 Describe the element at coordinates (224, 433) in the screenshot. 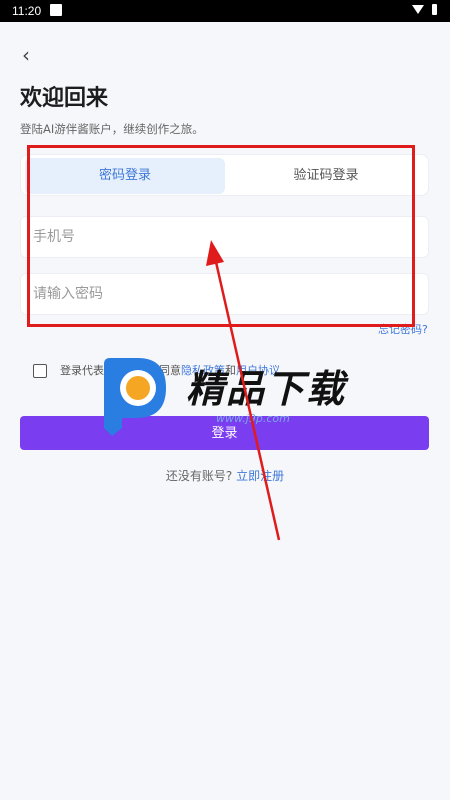

I see `login-button: 登录` at that location.